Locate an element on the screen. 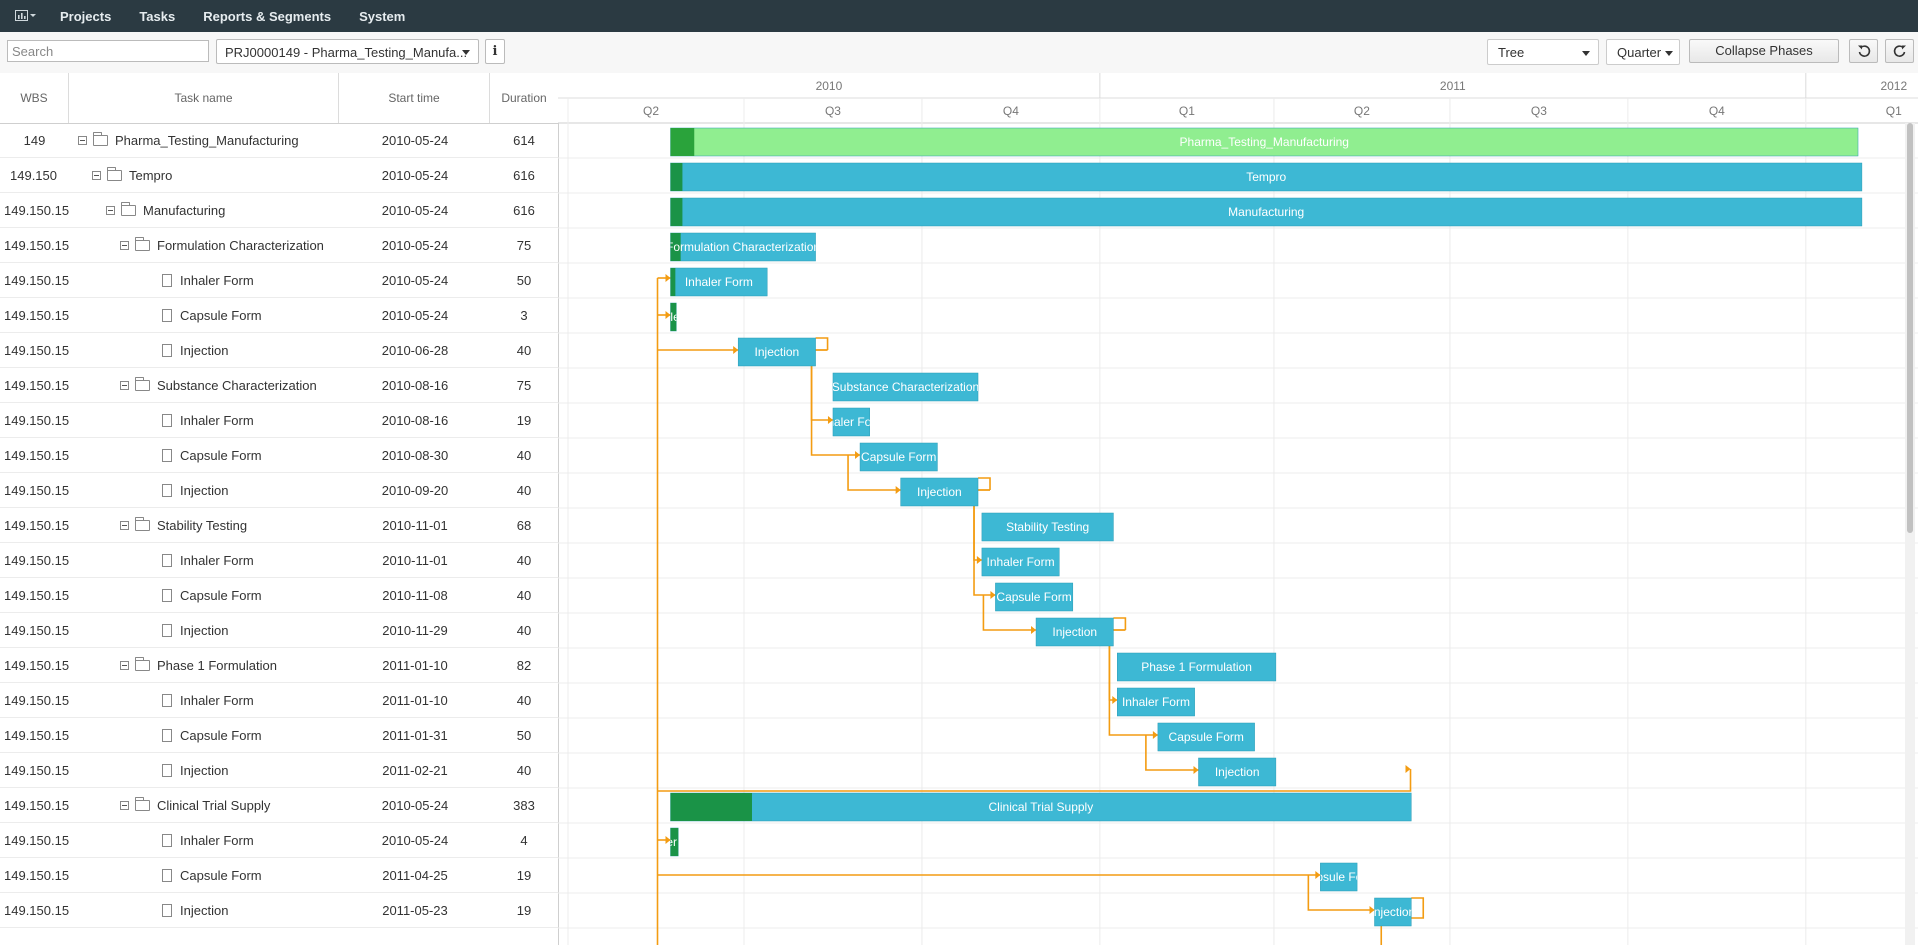 The image size is (1918, 945). table-row: 149.150.15 Inhaler Form 2010-11-01 40 is located at coordinates (279, 560).